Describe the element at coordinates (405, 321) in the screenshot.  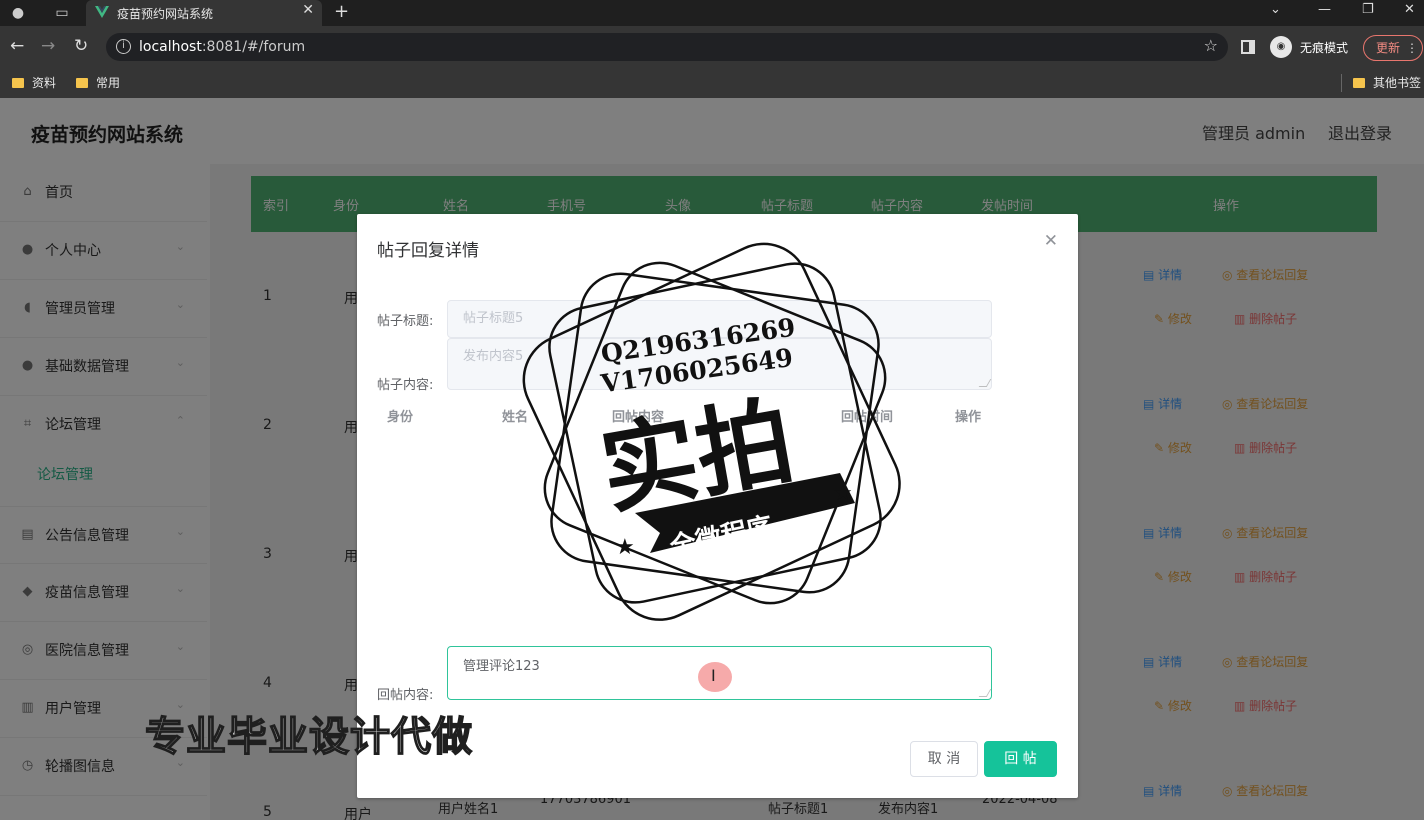
I see `post-title-label: 帖子标题:` at that location.